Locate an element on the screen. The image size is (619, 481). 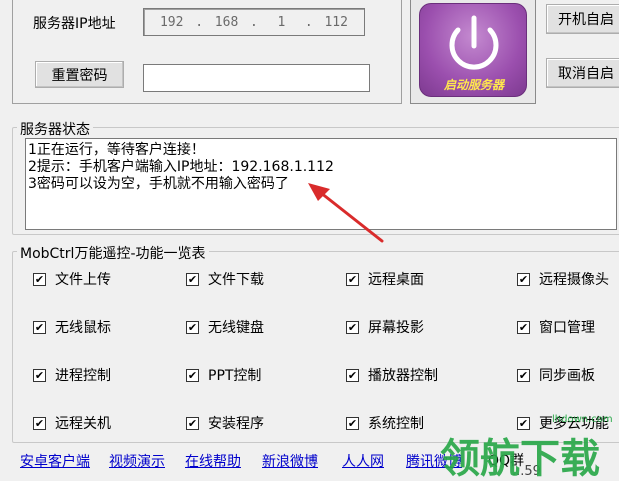
feature-process-control: ✔ 进程控制 is located at coordinates (72, 375).